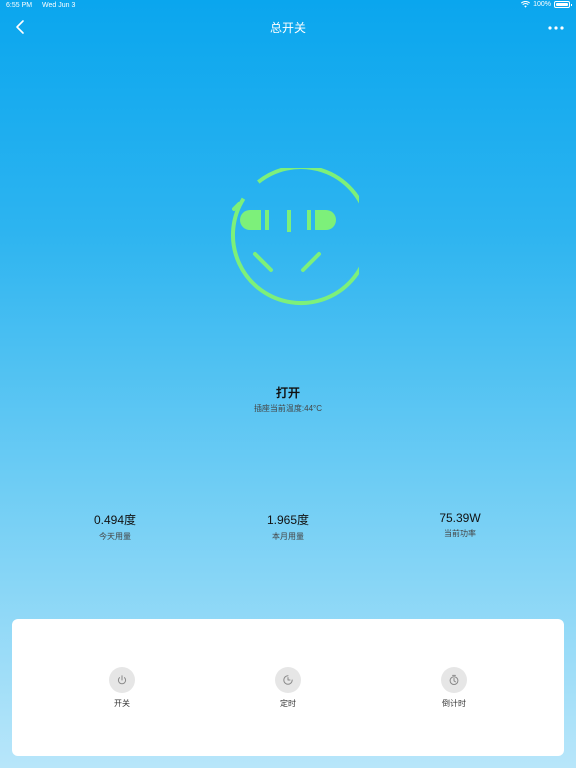 Image resolution: width=576 pixels, height=768 pixels. What do you see at coordinates (115, 536) in the screenshot?
I see `stat-today-label: 今天用量` at bounding box center [115, 536].